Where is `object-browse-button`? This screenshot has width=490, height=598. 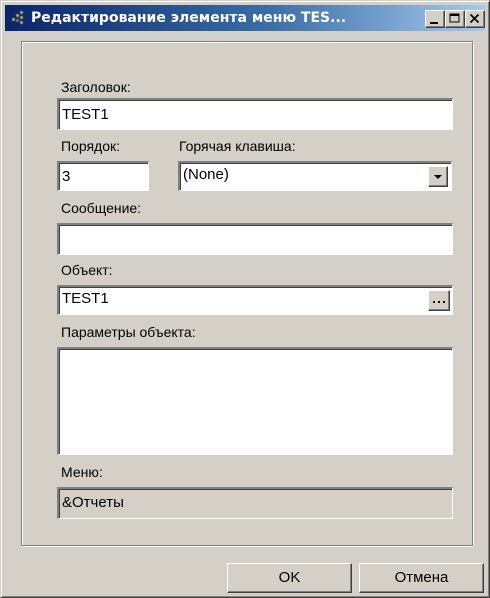 object-browse-button is located at coordinates (439, 300).